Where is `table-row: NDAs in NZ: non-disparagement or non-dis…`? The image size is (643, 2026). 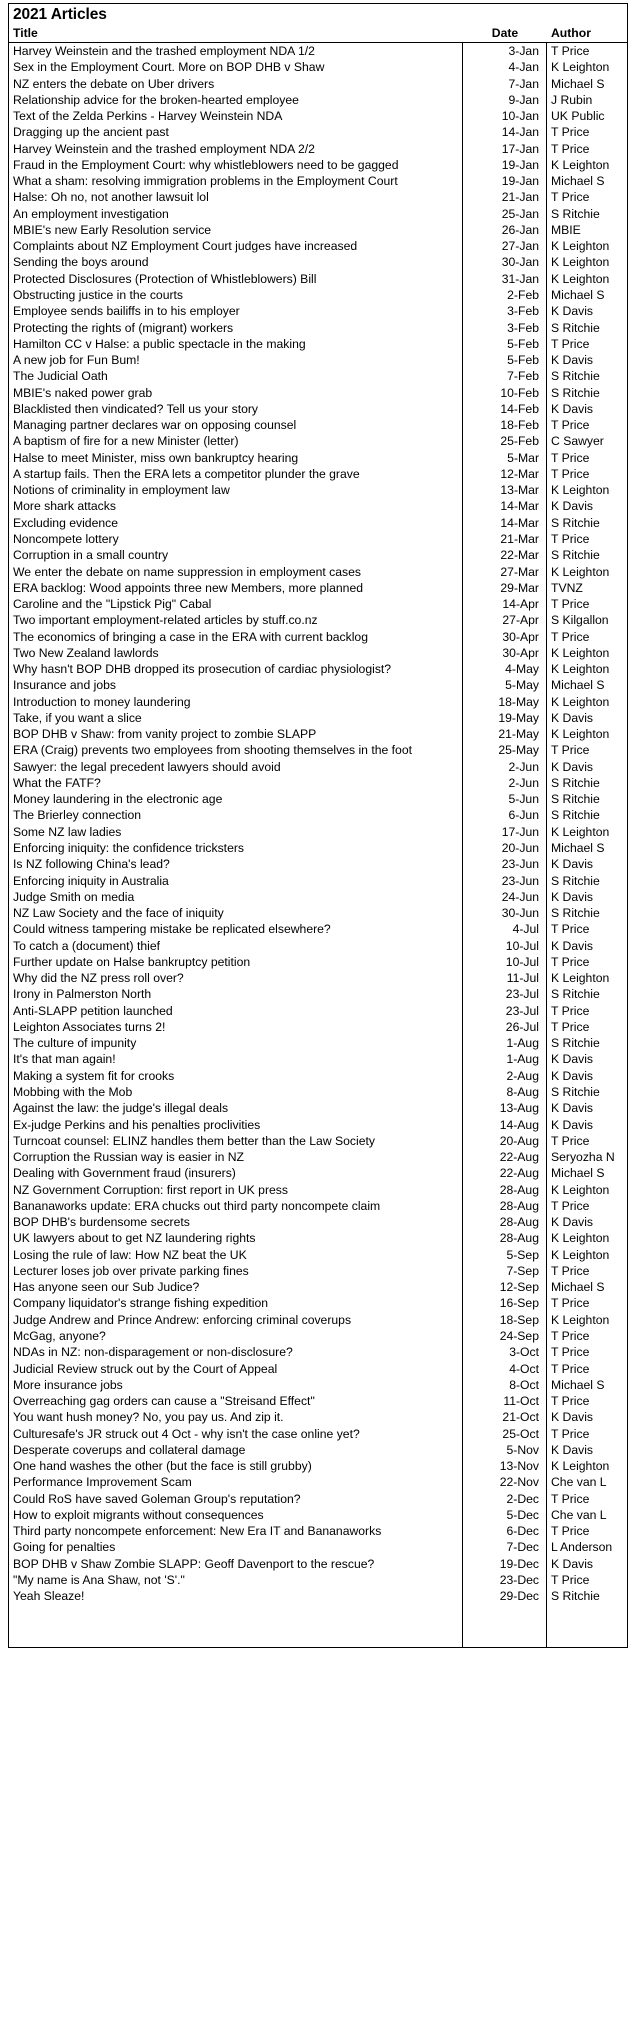 table-row: NDAs in NZ: non-disparagement or non-dis… is located at coordinates (318, 1352).